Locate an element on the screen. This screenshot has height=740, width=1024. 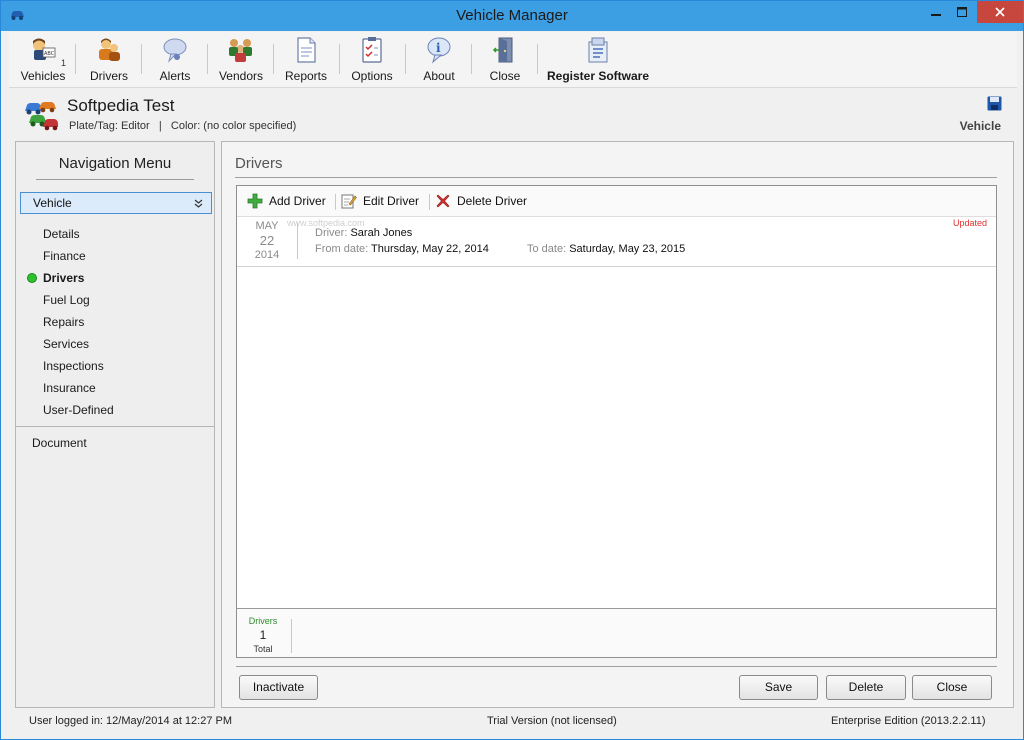
nav-item-user-defined: User-Defined is located at coordinates (78, 410).